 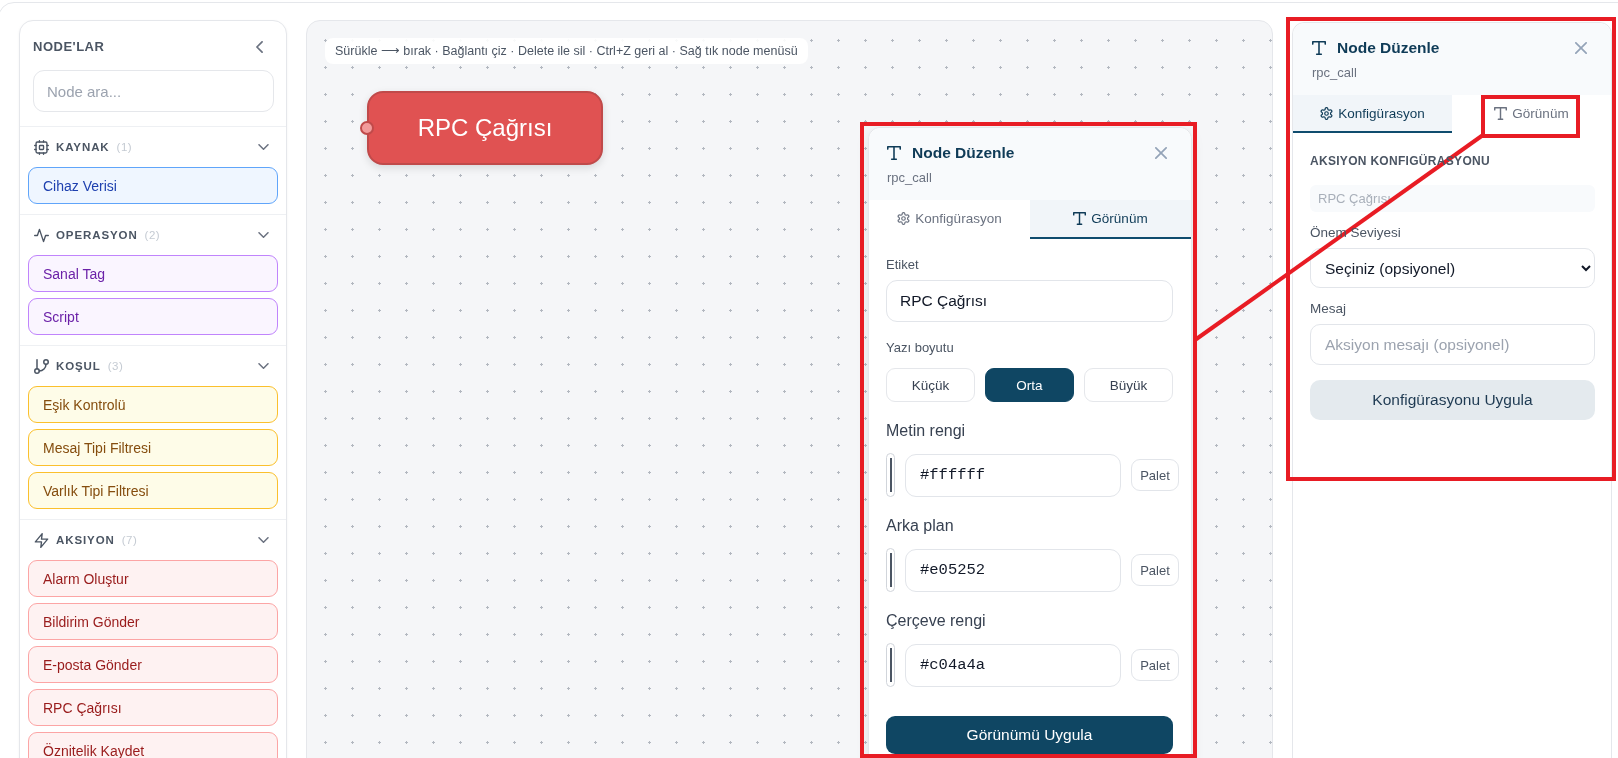 What do you see at coordinates (902, 265) in the screenshot?
I see `field-label: Etiket` at bounding box center [902, 265].